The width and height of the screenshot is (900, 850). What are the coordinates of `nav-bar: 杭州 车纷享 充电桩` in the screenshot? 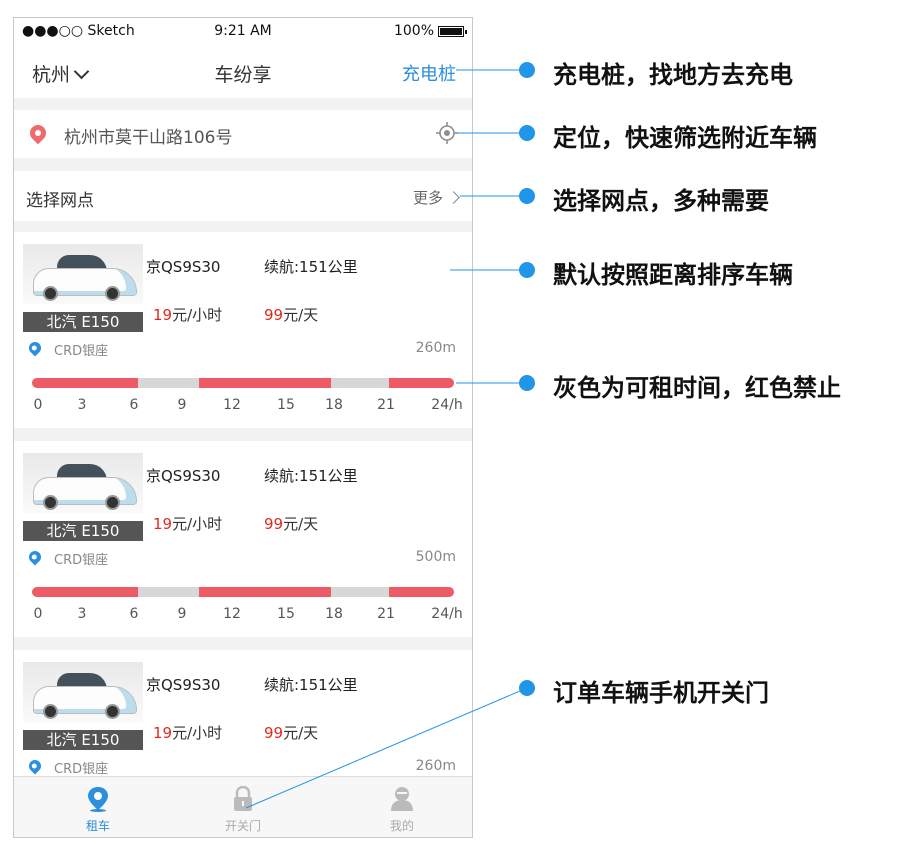 It's located at (243, 72).